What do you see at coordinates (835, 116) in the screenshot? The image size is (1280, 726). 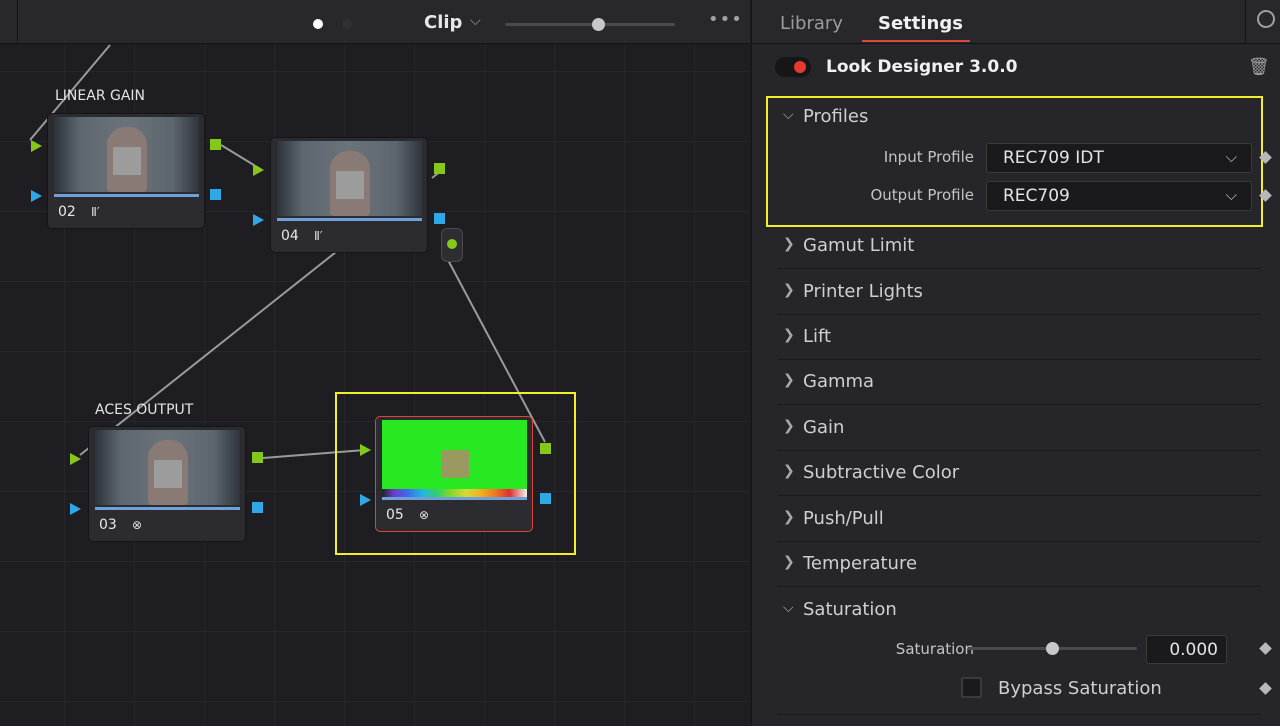 I see `section-header-profiles: Profiles` at bounding box center [835, 116].